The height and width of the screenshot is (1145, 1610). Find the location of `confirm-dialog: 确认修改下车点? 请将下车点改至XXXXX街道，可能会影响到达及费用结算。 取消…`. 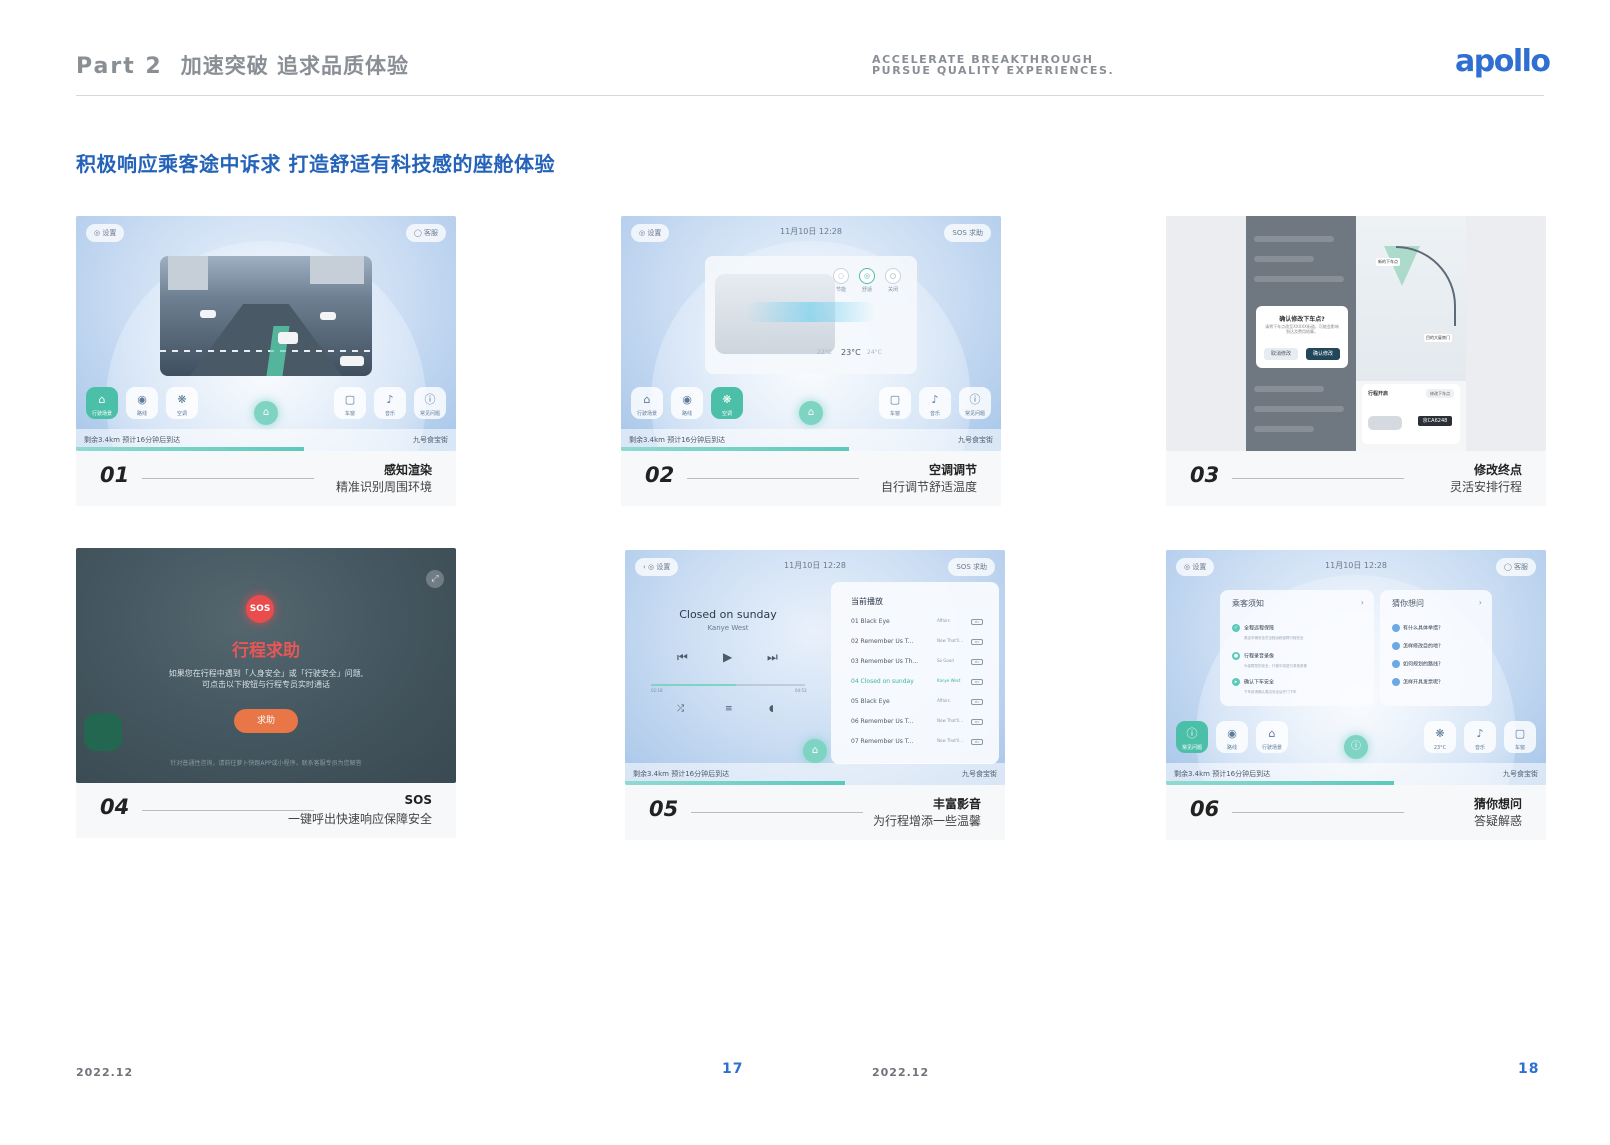

confirm-dialog: 确认修改下车点? 请将下车点改至XXXXX街道，可能会影响到达及费用结算。 取消… is located at coordinates (1302, 337).